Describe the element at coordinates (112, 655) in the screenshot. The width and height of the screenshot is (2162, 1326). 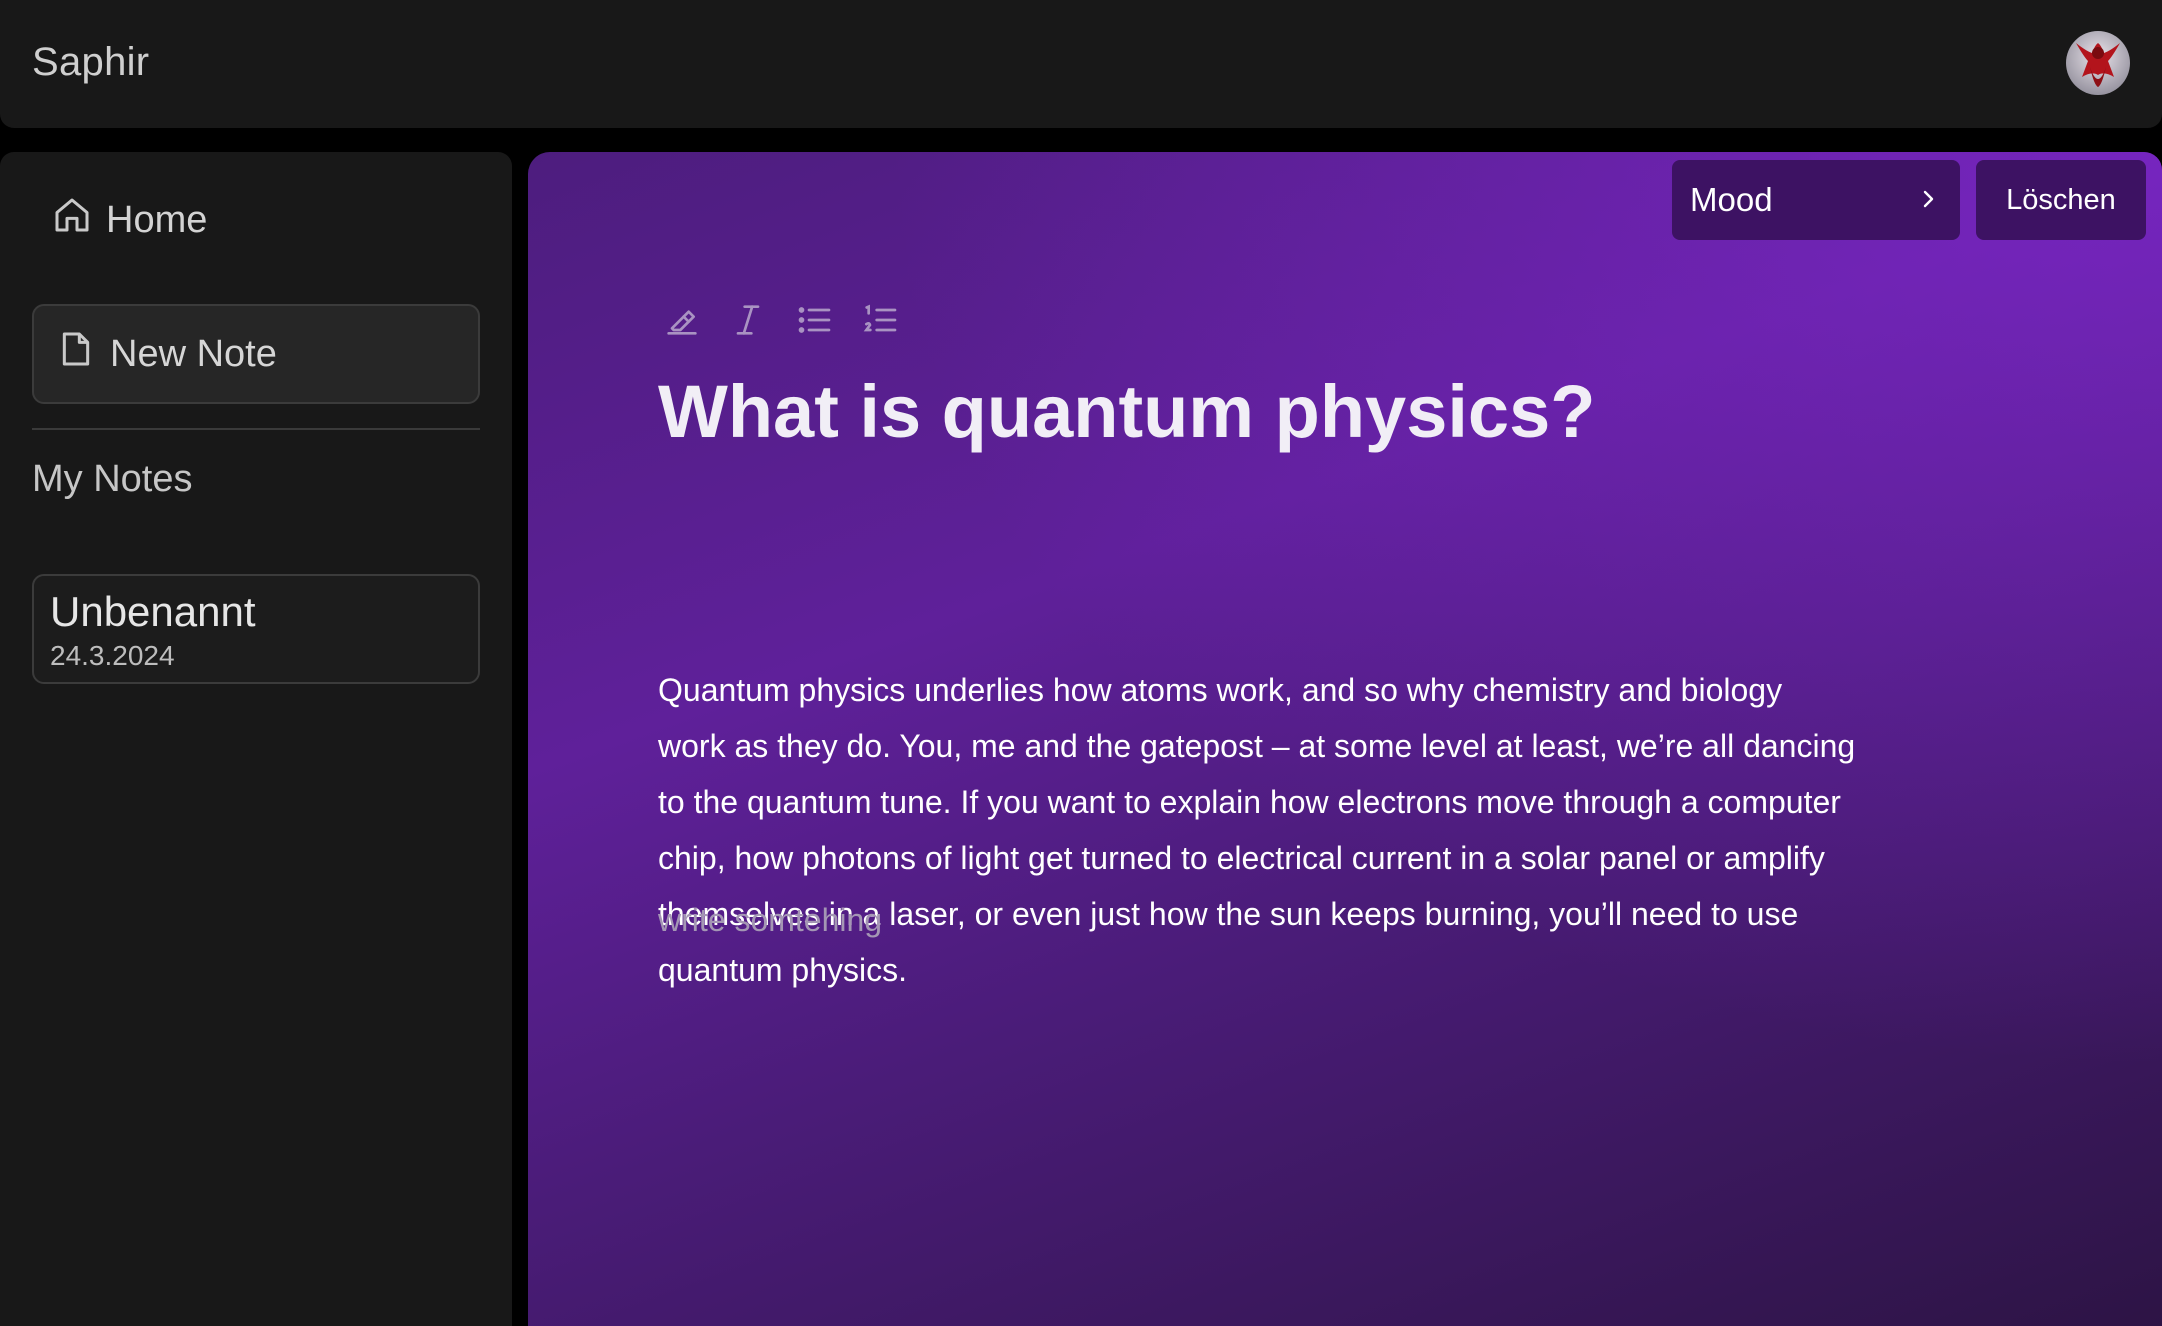
I see `note-date: 24.3.2024` at that location.